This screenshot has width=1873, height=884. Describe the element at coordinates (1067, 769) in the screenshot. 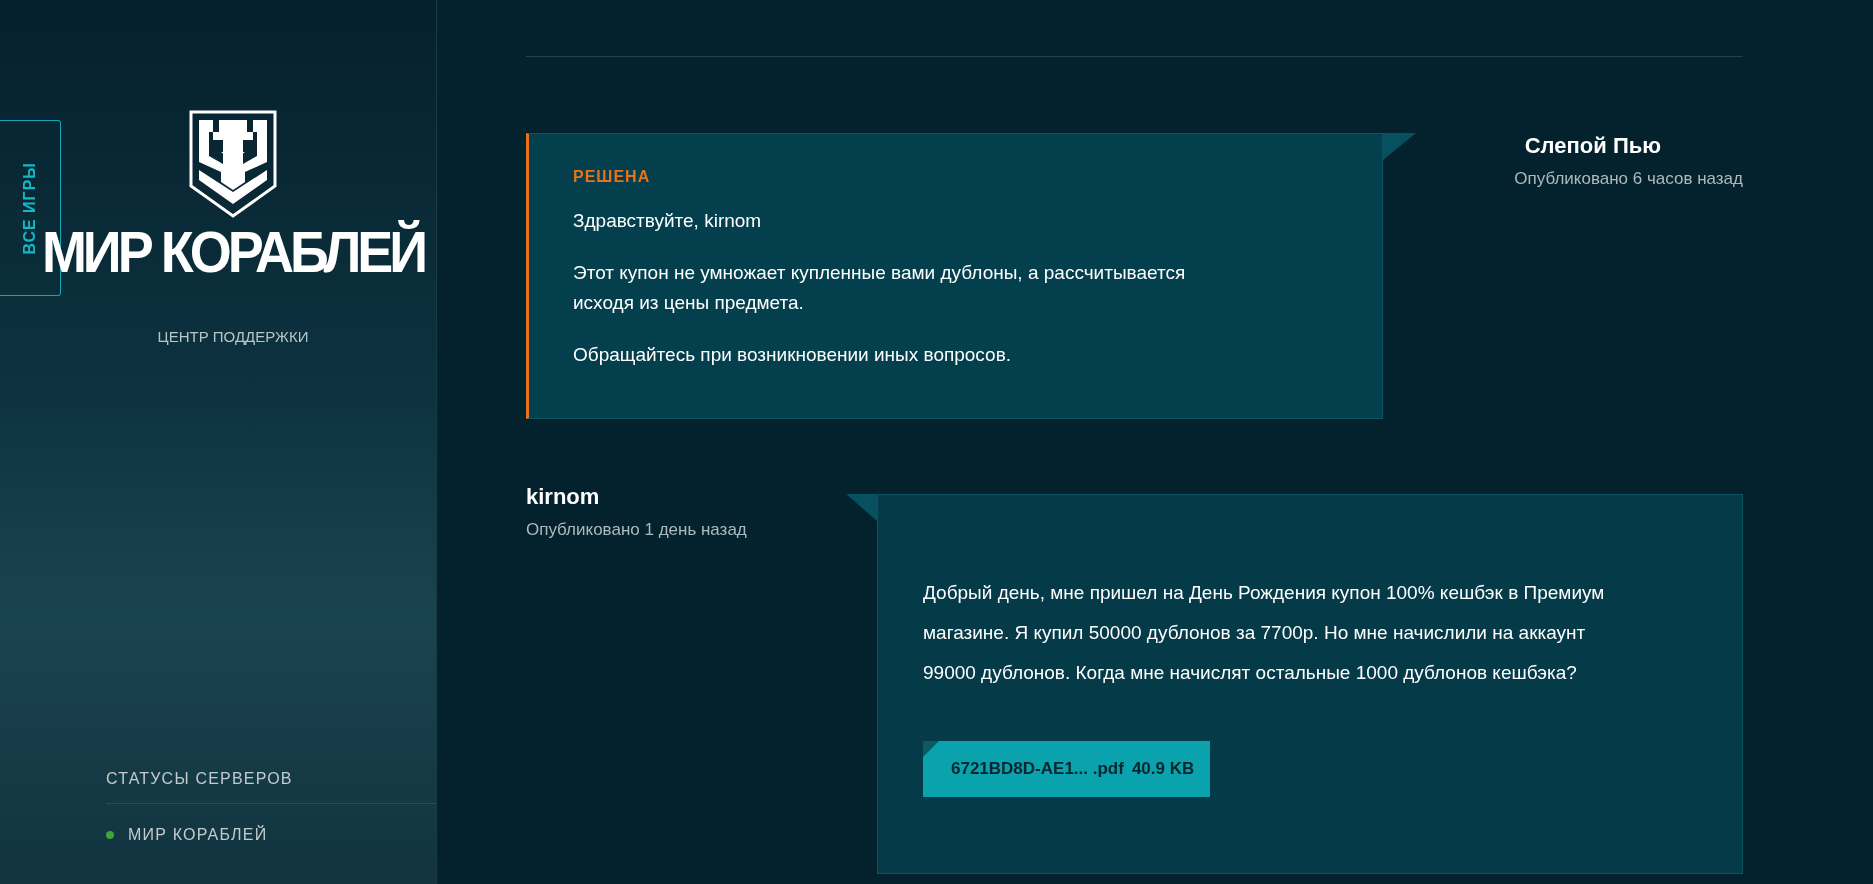

I see `attachment-button: 6721BD8D-AE1... .pdf 40.9 KB` at that location.